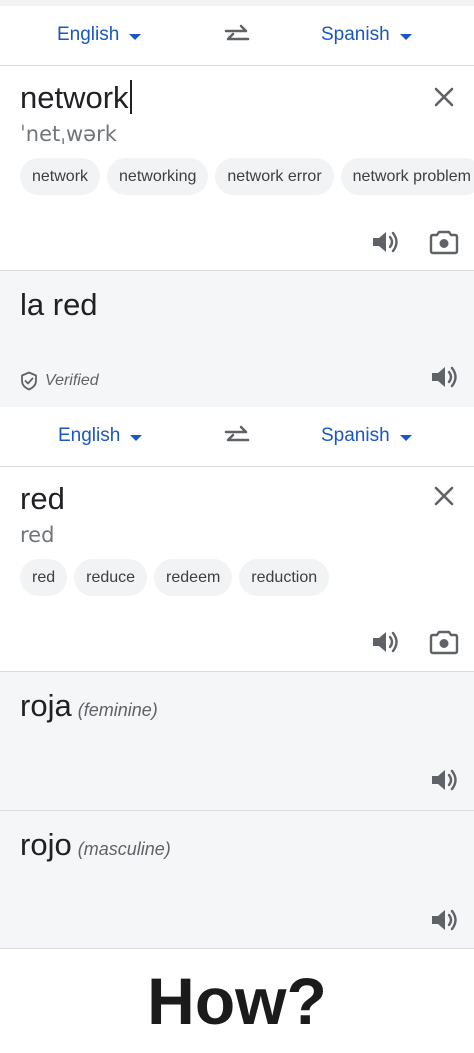  What do you see at coordinates (117, 710) in the screenshot?
I see `gender-label: (feminine)` at bounding box center [117, 710].